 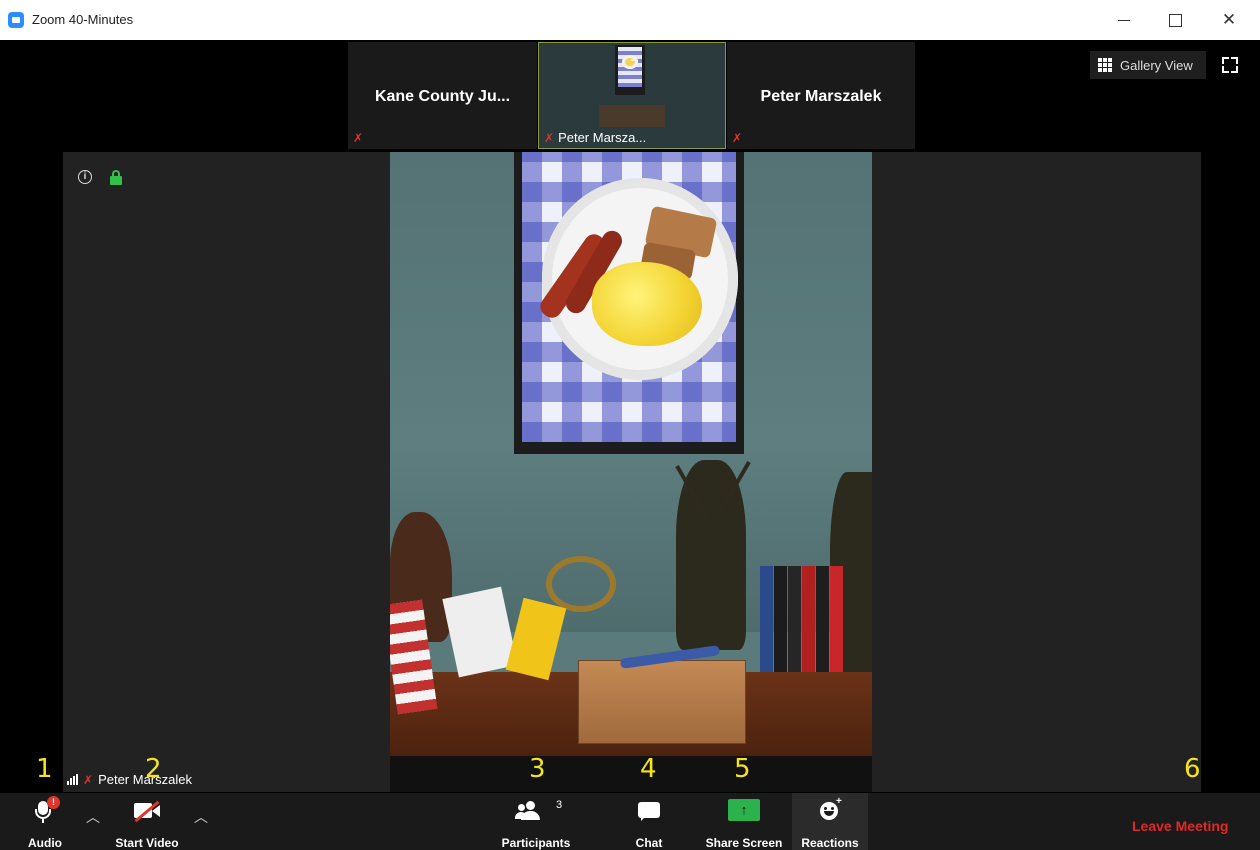 What do you see at coordinates (631, 774) in the screenshot?
I see `video-bottom-edge` at bounding box center [631, 774].